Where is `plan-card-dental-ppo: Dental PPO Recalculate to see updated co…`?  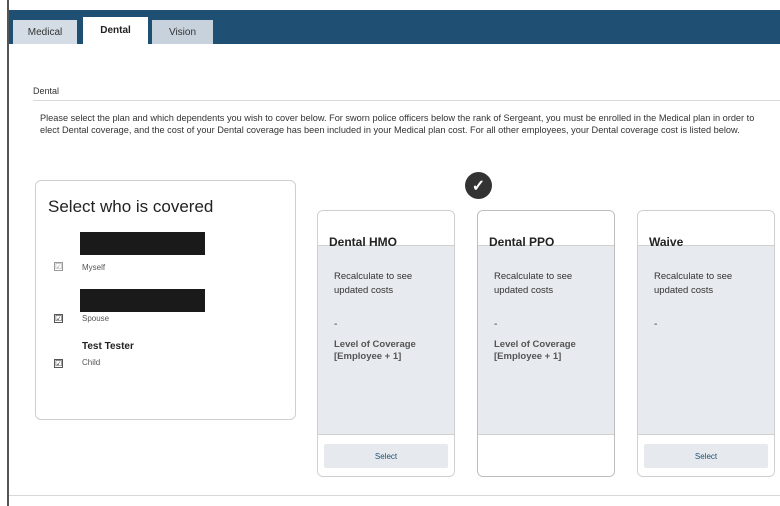 plan-card-dental-ppo: Dental PPO Recalculate to see updated co… is located at coordinates (546, 343).